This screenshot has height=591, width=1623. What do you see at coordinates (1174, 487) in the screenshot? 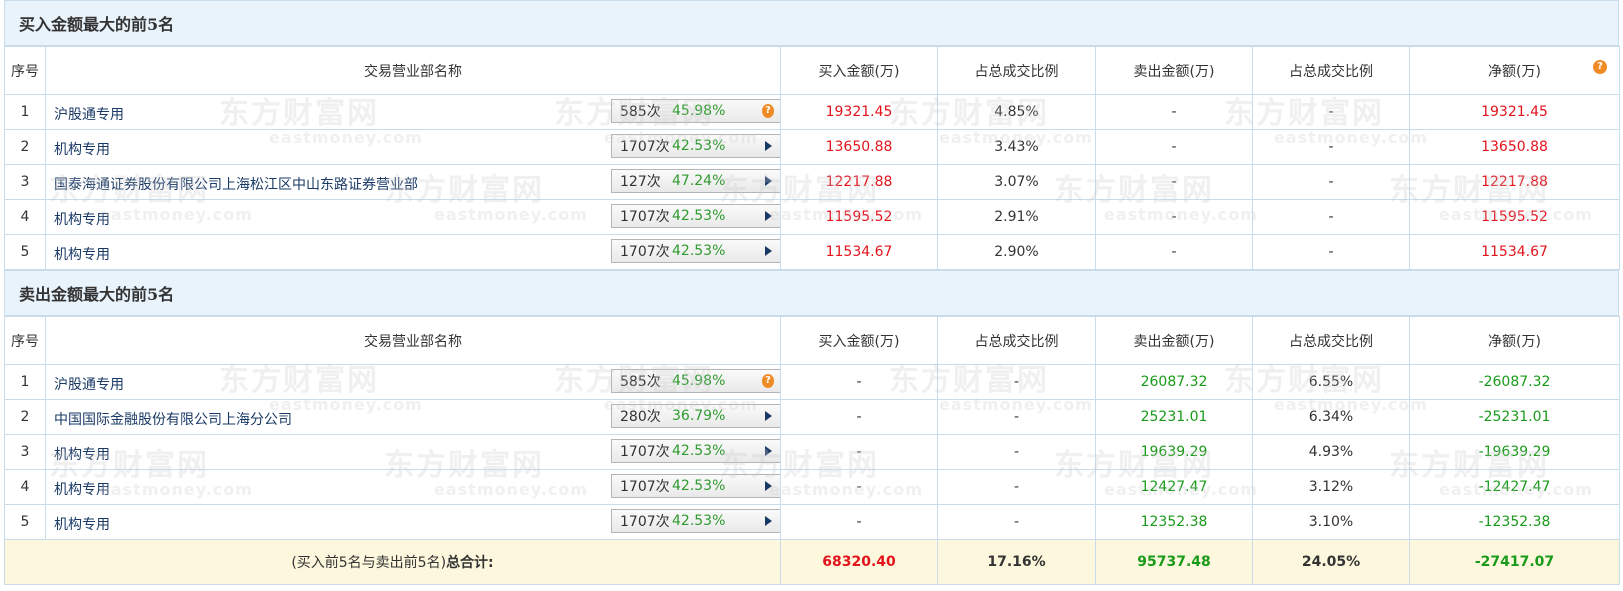
I see `sell-amount: 12427.47` at bounding box center [1174, 487].